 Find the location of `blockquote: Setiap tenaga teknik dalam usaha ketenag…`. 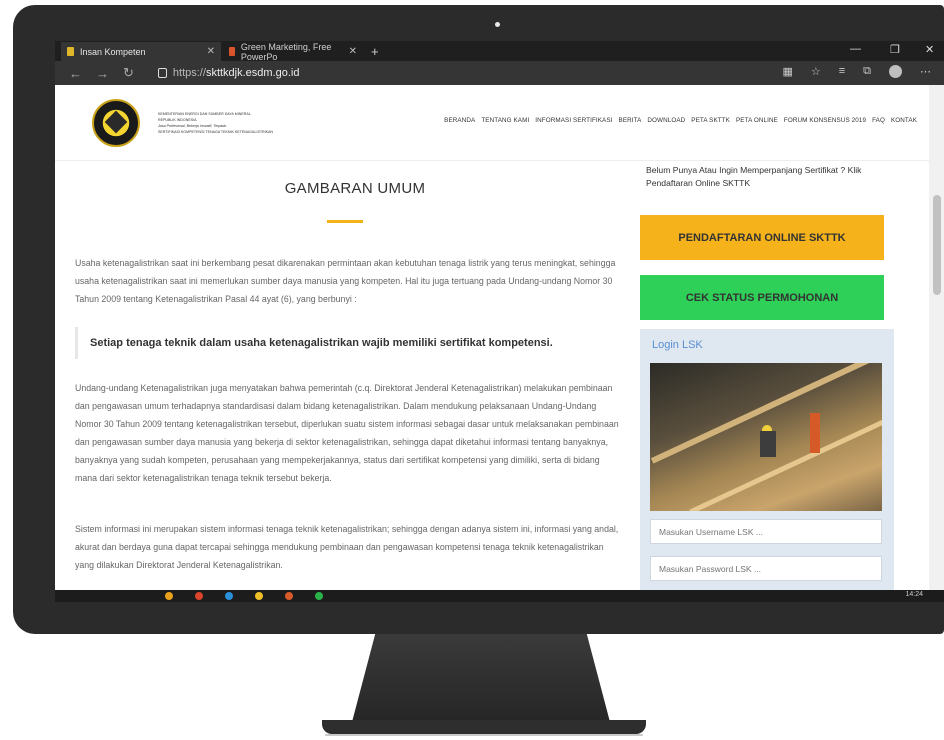

blockquote: Setiap tenaga teknik dalam usaha ketenag… is located at coordinates (347, 343).